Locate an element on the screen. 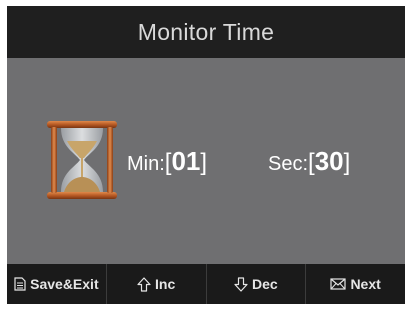 This screenshot has height=310, width=412. softkey-bar: Save&Exit Inc Dec Next is located at coordinates (206, 284).